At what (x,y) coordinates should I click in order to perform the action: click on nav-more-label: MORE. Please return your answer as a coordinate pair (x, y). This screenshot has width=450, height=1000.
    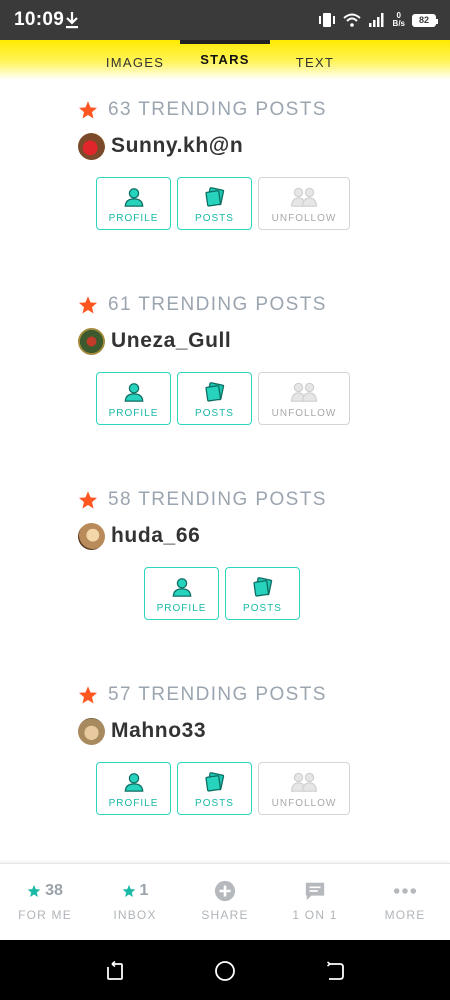
    Looking at the image, I should click on (405, 915).